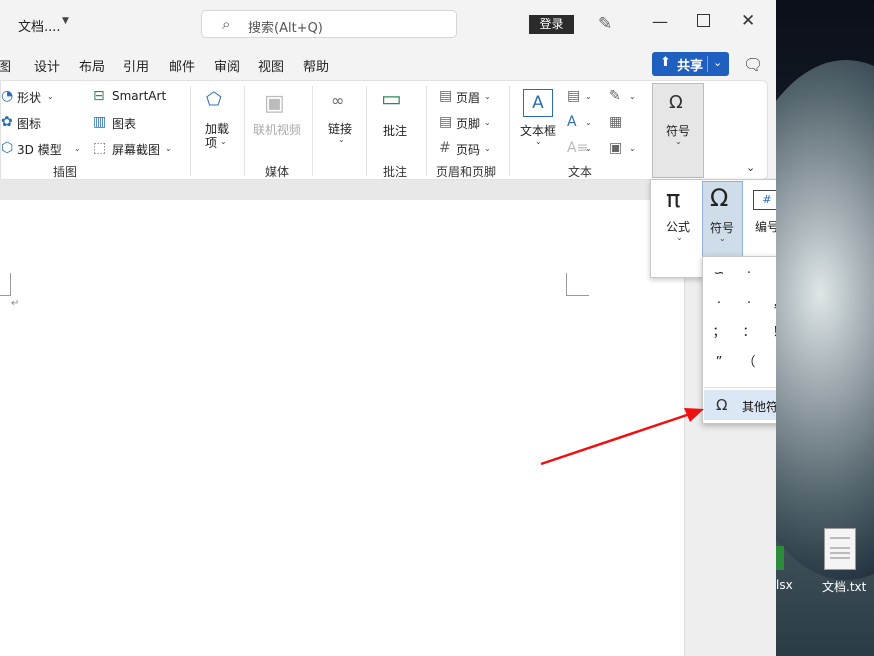 The image size is (874, 656). I want to click on desktop-file-label: lsx, so click(784, 585).